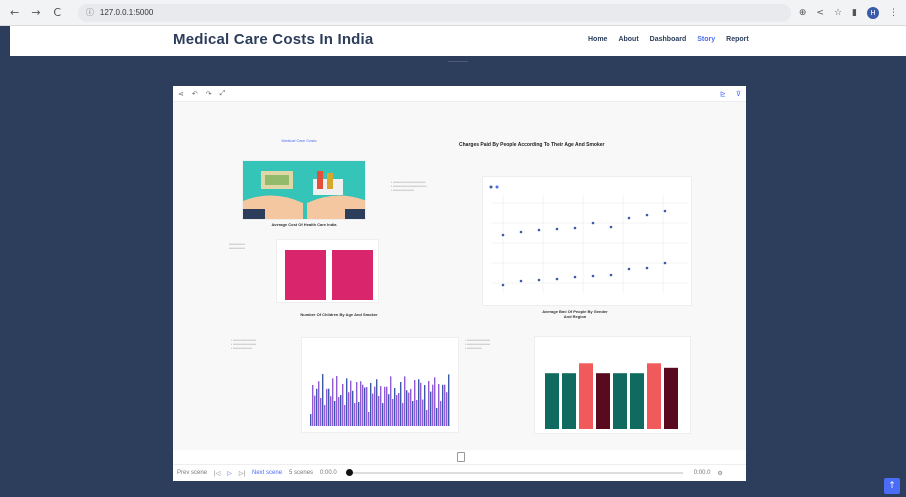 The image size is (906, 497). What do you see at coordinates (893, 13) in the screenshot?
I see `menu-icon: ⋮` at bounding box center [893, 13].